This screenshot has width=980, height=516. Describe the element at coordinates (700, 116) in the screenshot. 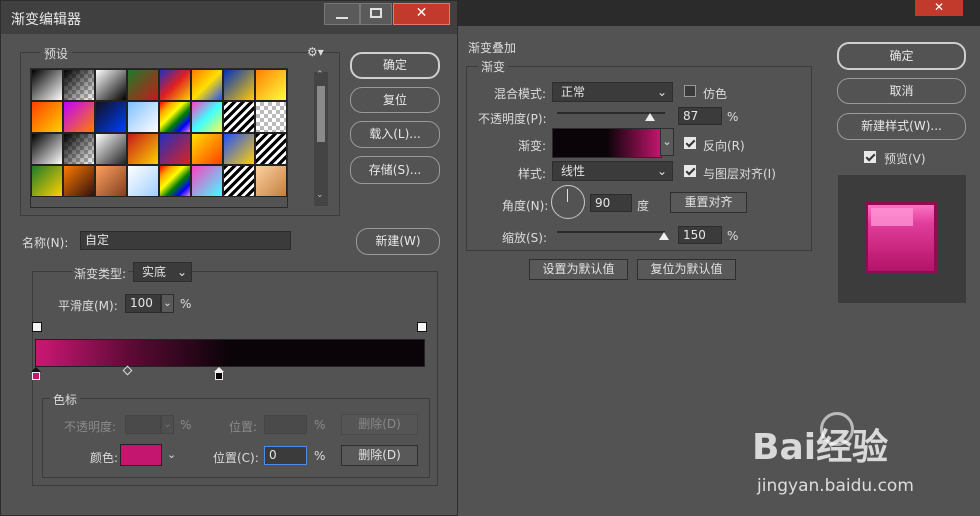

I see `opacity-field: 87` at that location.